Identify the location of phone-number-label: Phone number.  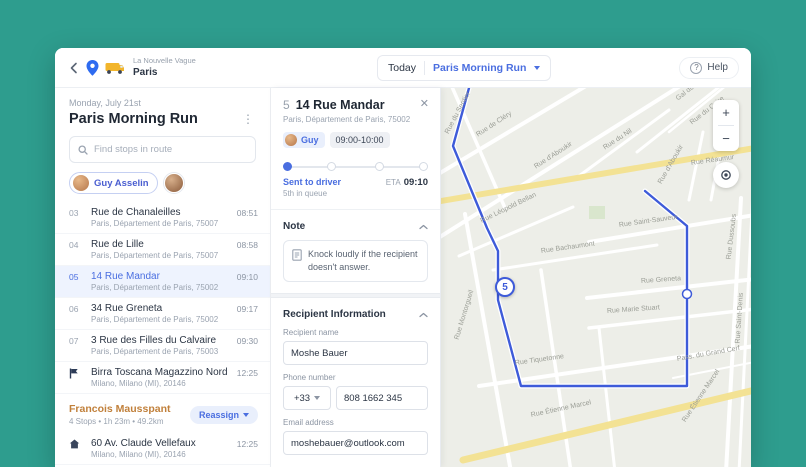
(309, 378).